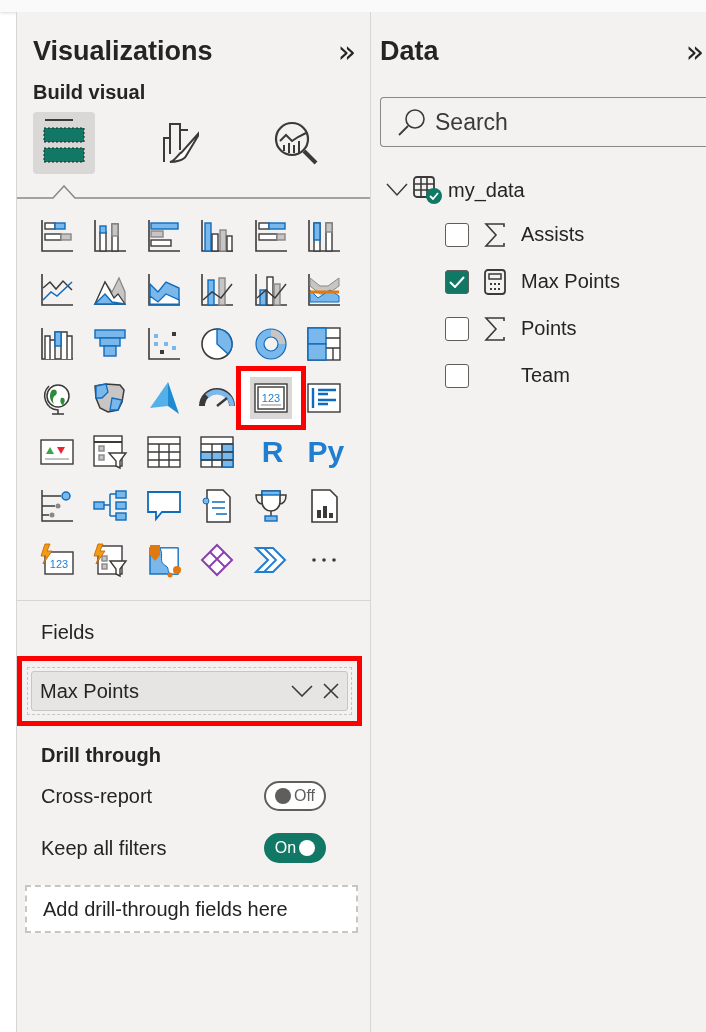 The height and width of the screenshot is (1032, 706). I want to click on toggle-switch: On, so click(295, 848).